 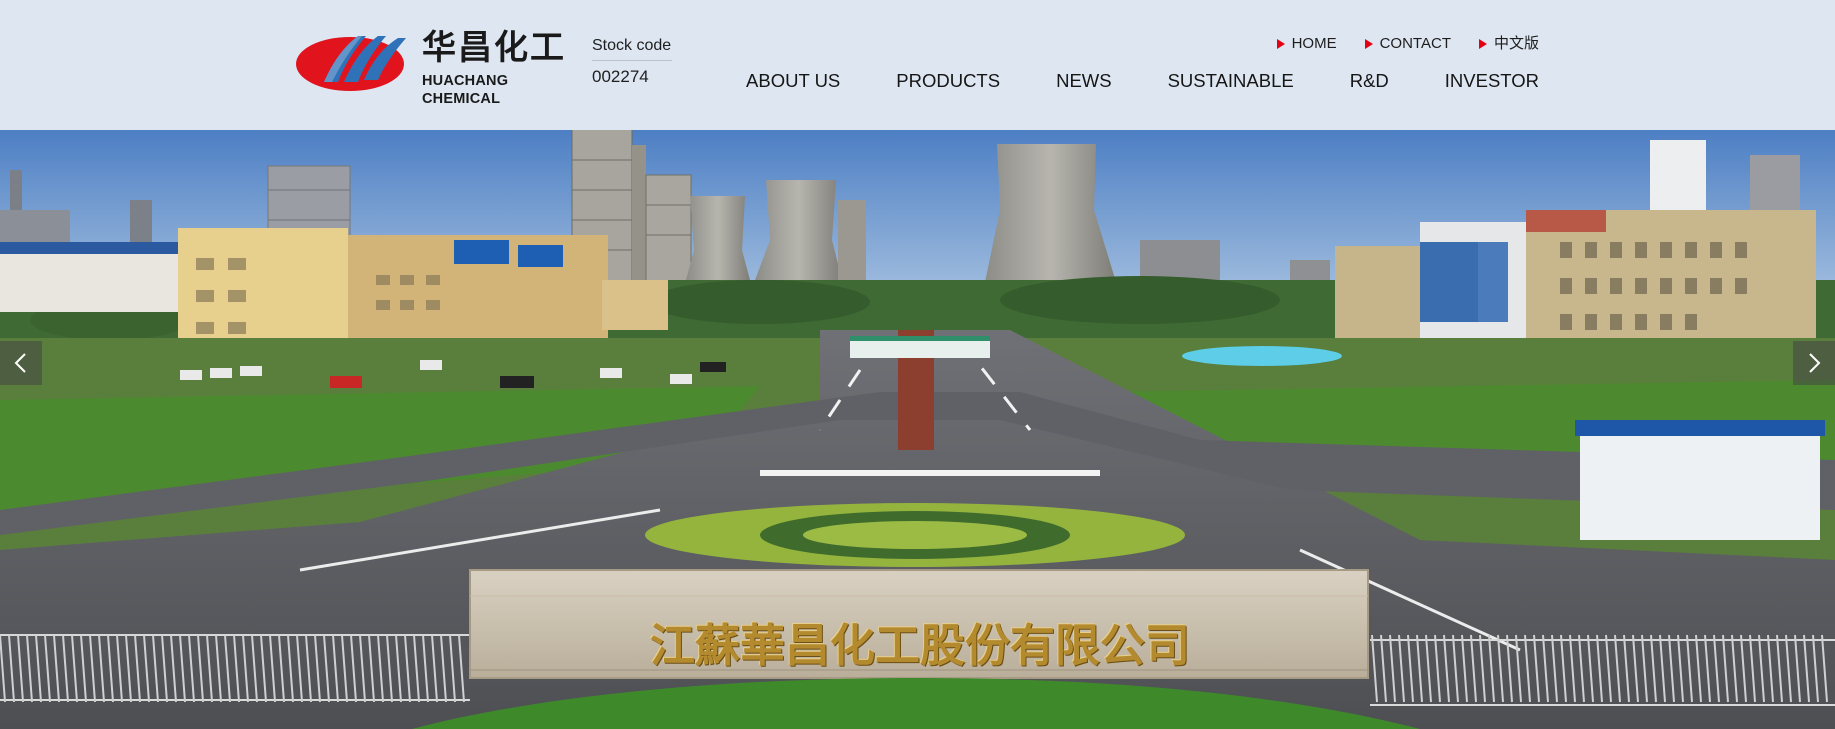 I want to click on contact-link: CONTACT, so click(x=1407, y=44).